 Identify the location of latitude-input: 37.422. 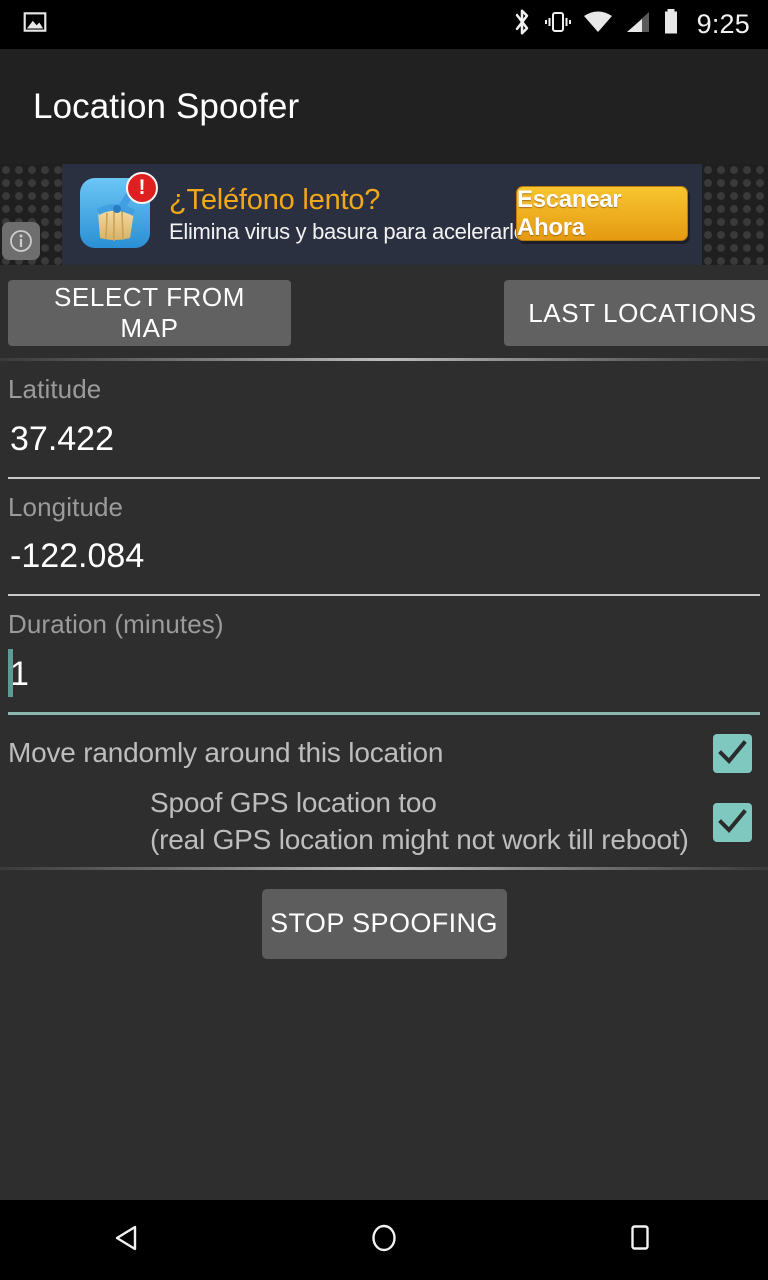
(384, 441).